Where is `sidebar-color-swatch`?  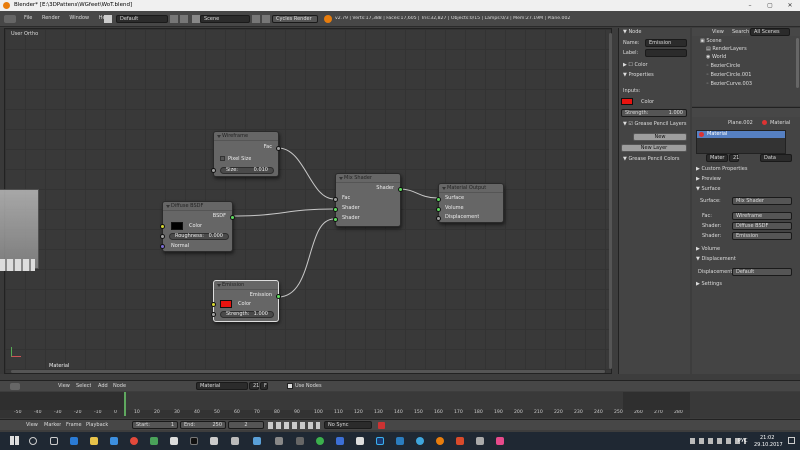 sidebar-color-swatch is located at coordinates (627, 101).